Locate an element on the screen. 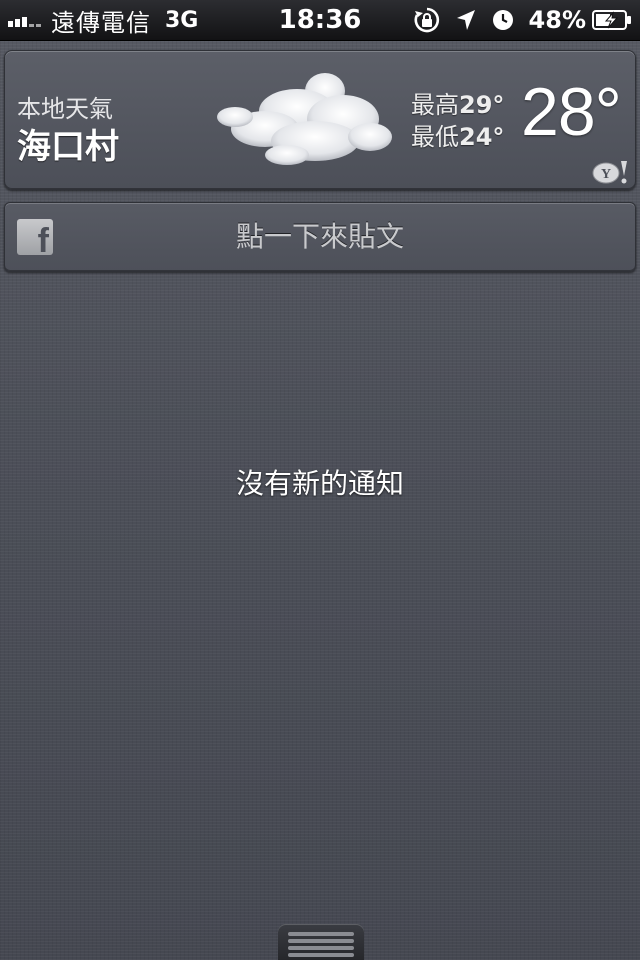 The image size is (640, 960). low-value: 24° is located at coordinates (482, 137).